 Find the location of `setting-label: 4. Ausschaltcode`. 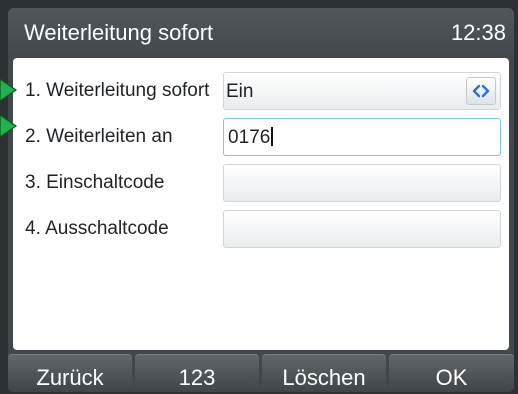

setting-label: 4. Ausschaltcode is located at coordinates (97, 228).